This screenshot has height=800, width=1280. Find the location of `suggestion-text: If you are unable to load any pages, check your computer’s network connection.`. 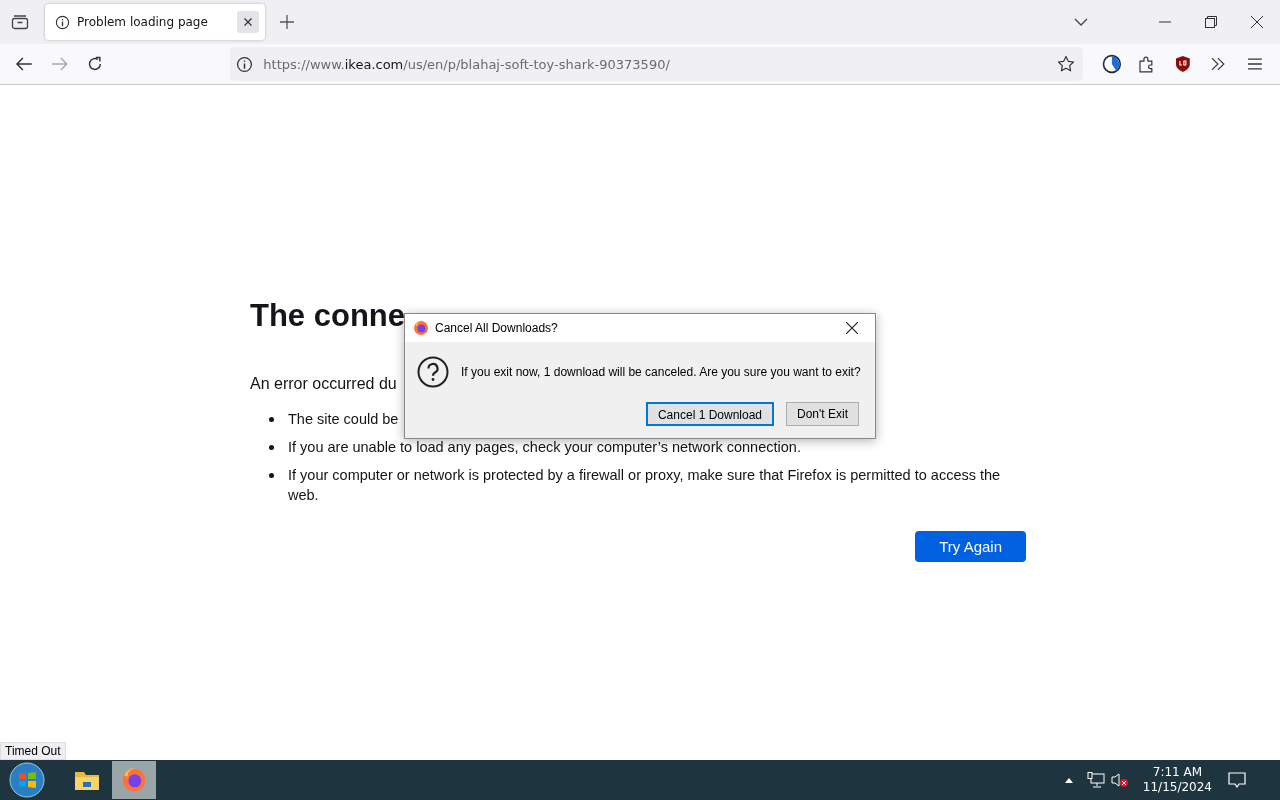

suggestion-text: If you are unable to load any pages, check your computer’s network connection. is located at coordinates (544, 447).